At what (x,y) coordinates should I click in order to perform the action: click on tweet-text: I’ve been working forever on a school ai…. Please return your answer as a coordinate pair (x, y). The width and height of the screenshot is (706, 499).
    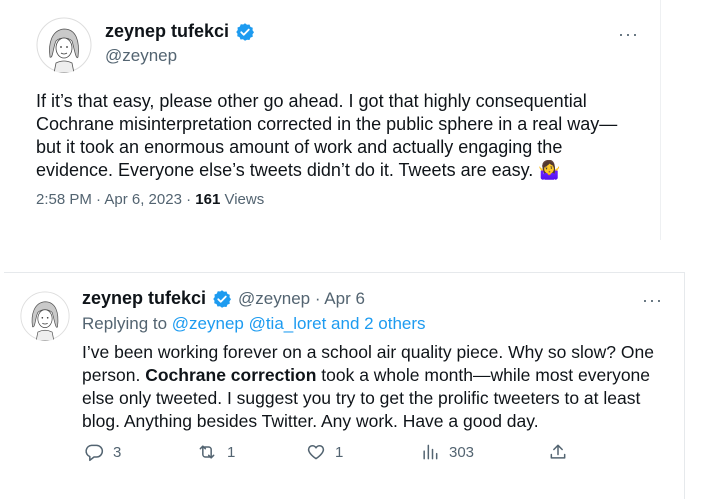
    Looking at the image, I should click on (368, 386).